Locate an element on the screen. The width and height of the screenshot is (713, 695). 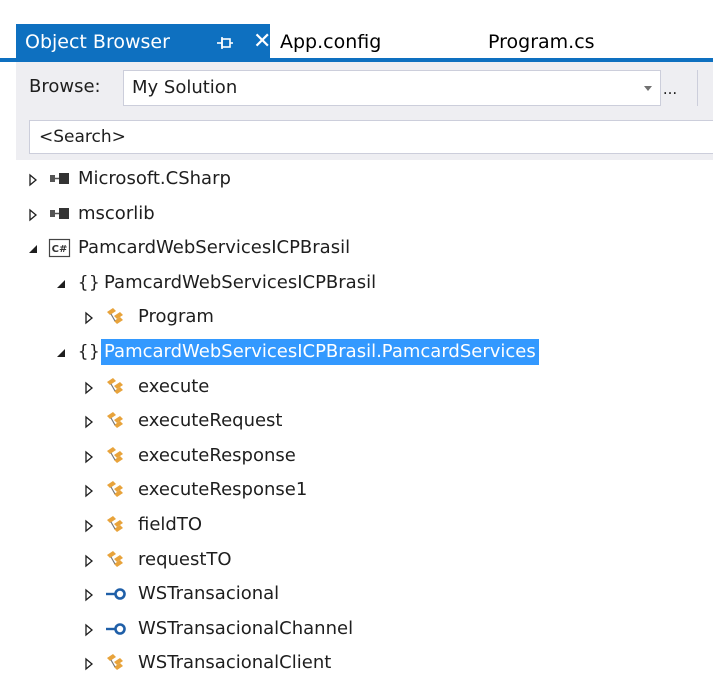
tree-node-label: executeResponse is located at coordinates (217, 455).